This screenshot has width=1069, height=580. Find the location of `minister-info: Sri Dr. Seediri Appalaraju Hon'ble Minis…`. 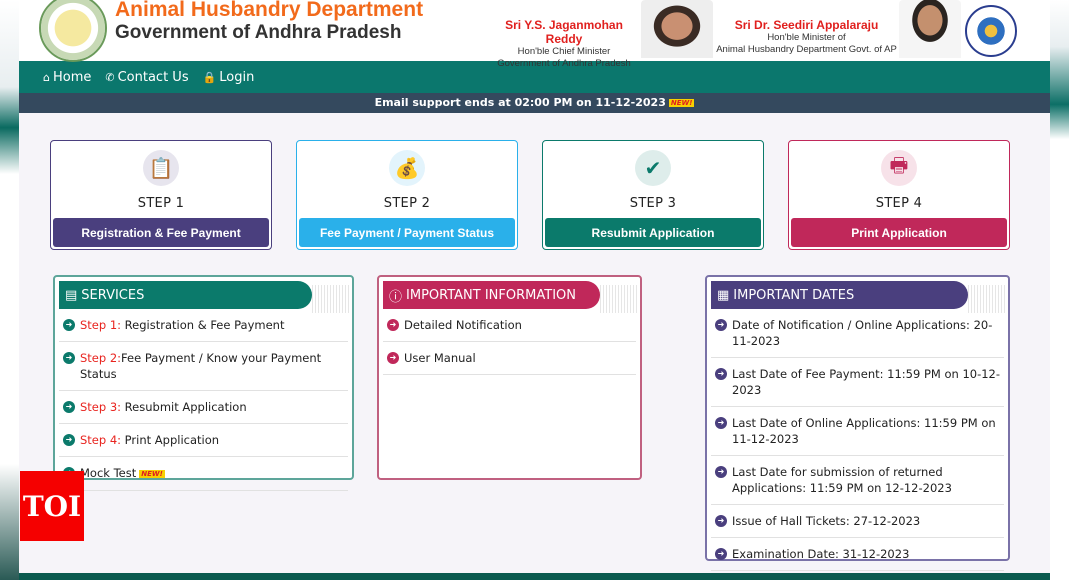

minister-info: Sri Dr. Seediri Appalaraju Hon'ble Minis… is located at coordinates (806, 37).